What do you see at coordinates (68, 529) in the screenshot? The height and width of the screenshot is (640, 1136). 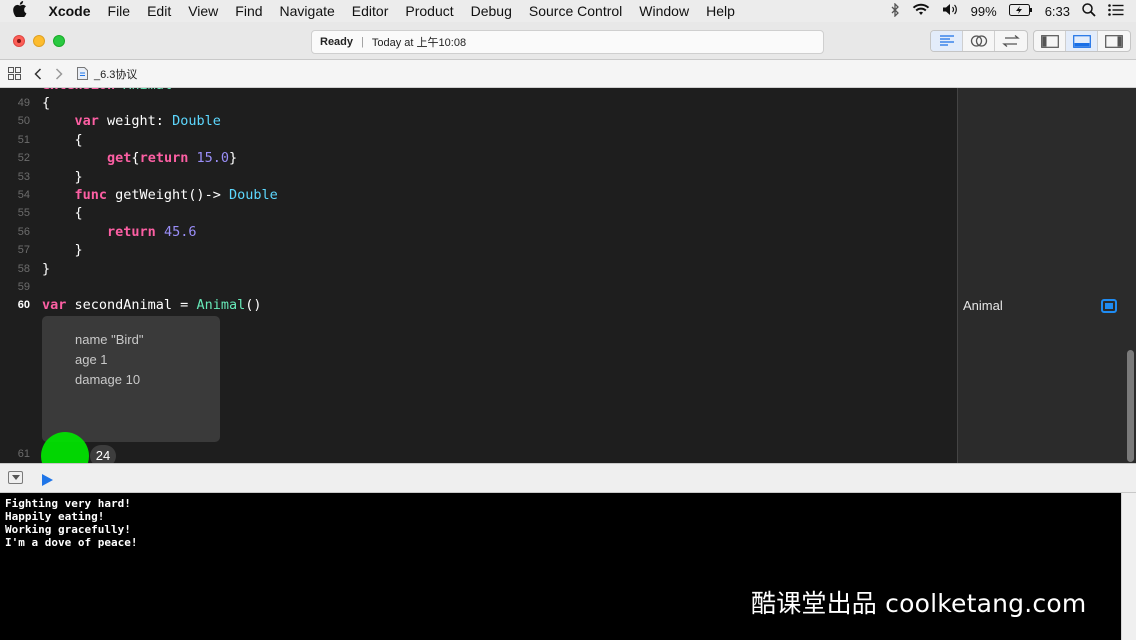 I see `console-line: Working gracefully!` at bounding box center [68, 529].